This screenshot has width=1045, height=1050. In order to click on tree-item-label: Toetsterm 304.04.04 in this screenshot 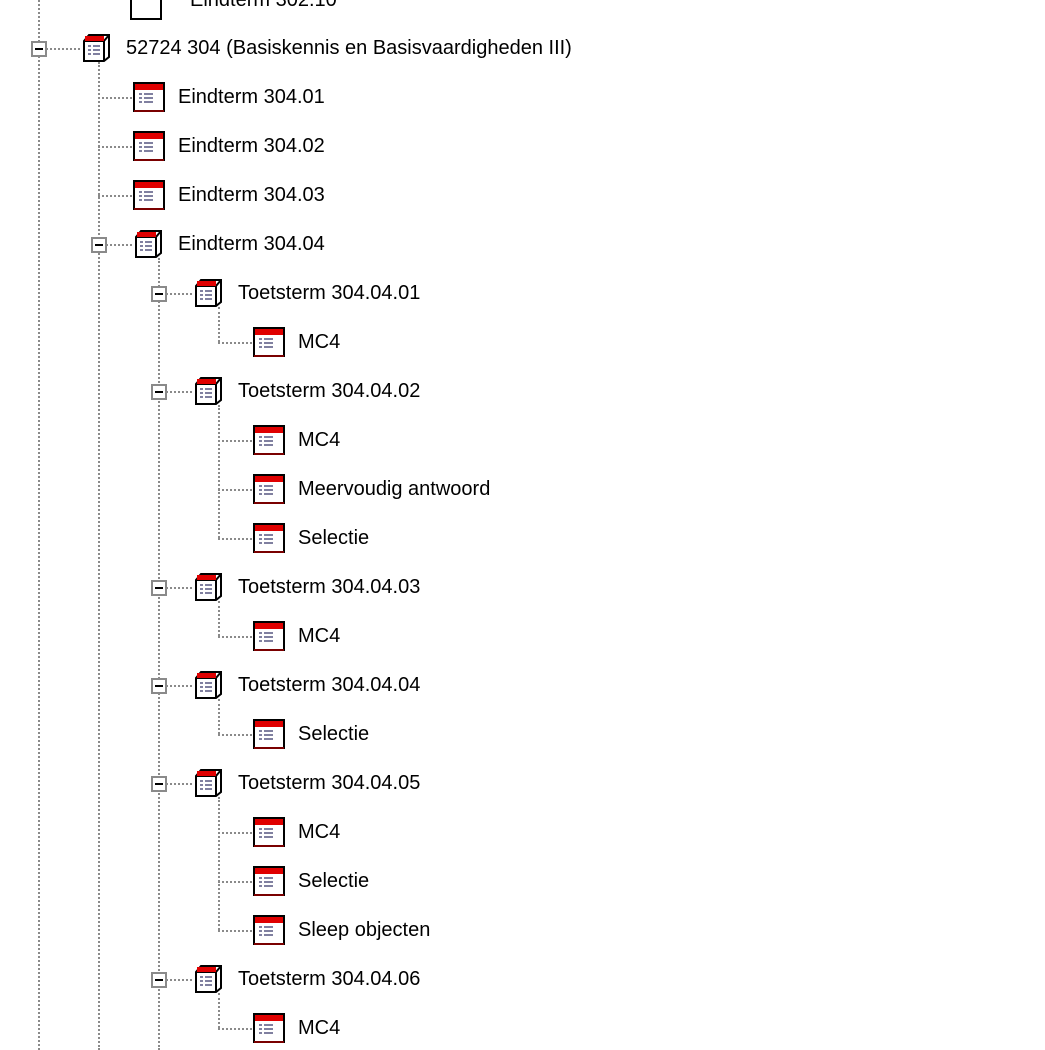, I will do `click(329, 685)`.